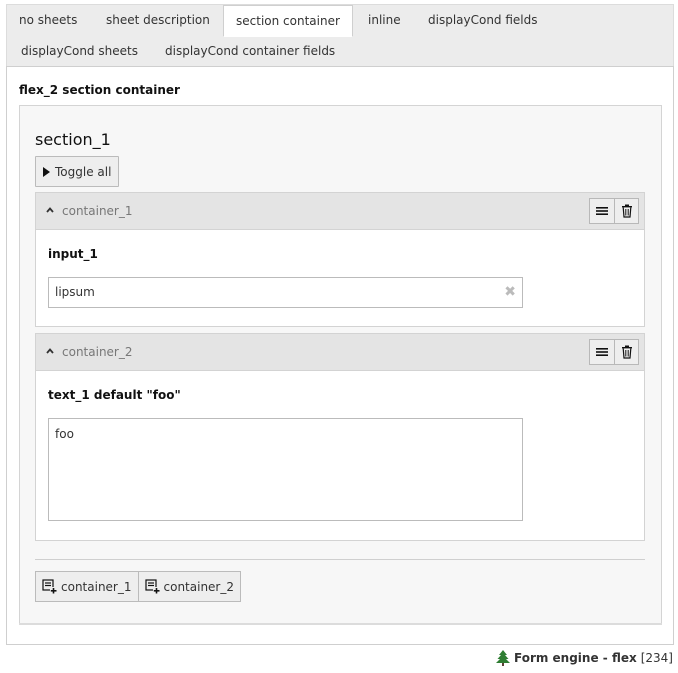 The height and width of the screenshot is (673, 678). I want to click on text-1-value: foo, so click(64, 434).